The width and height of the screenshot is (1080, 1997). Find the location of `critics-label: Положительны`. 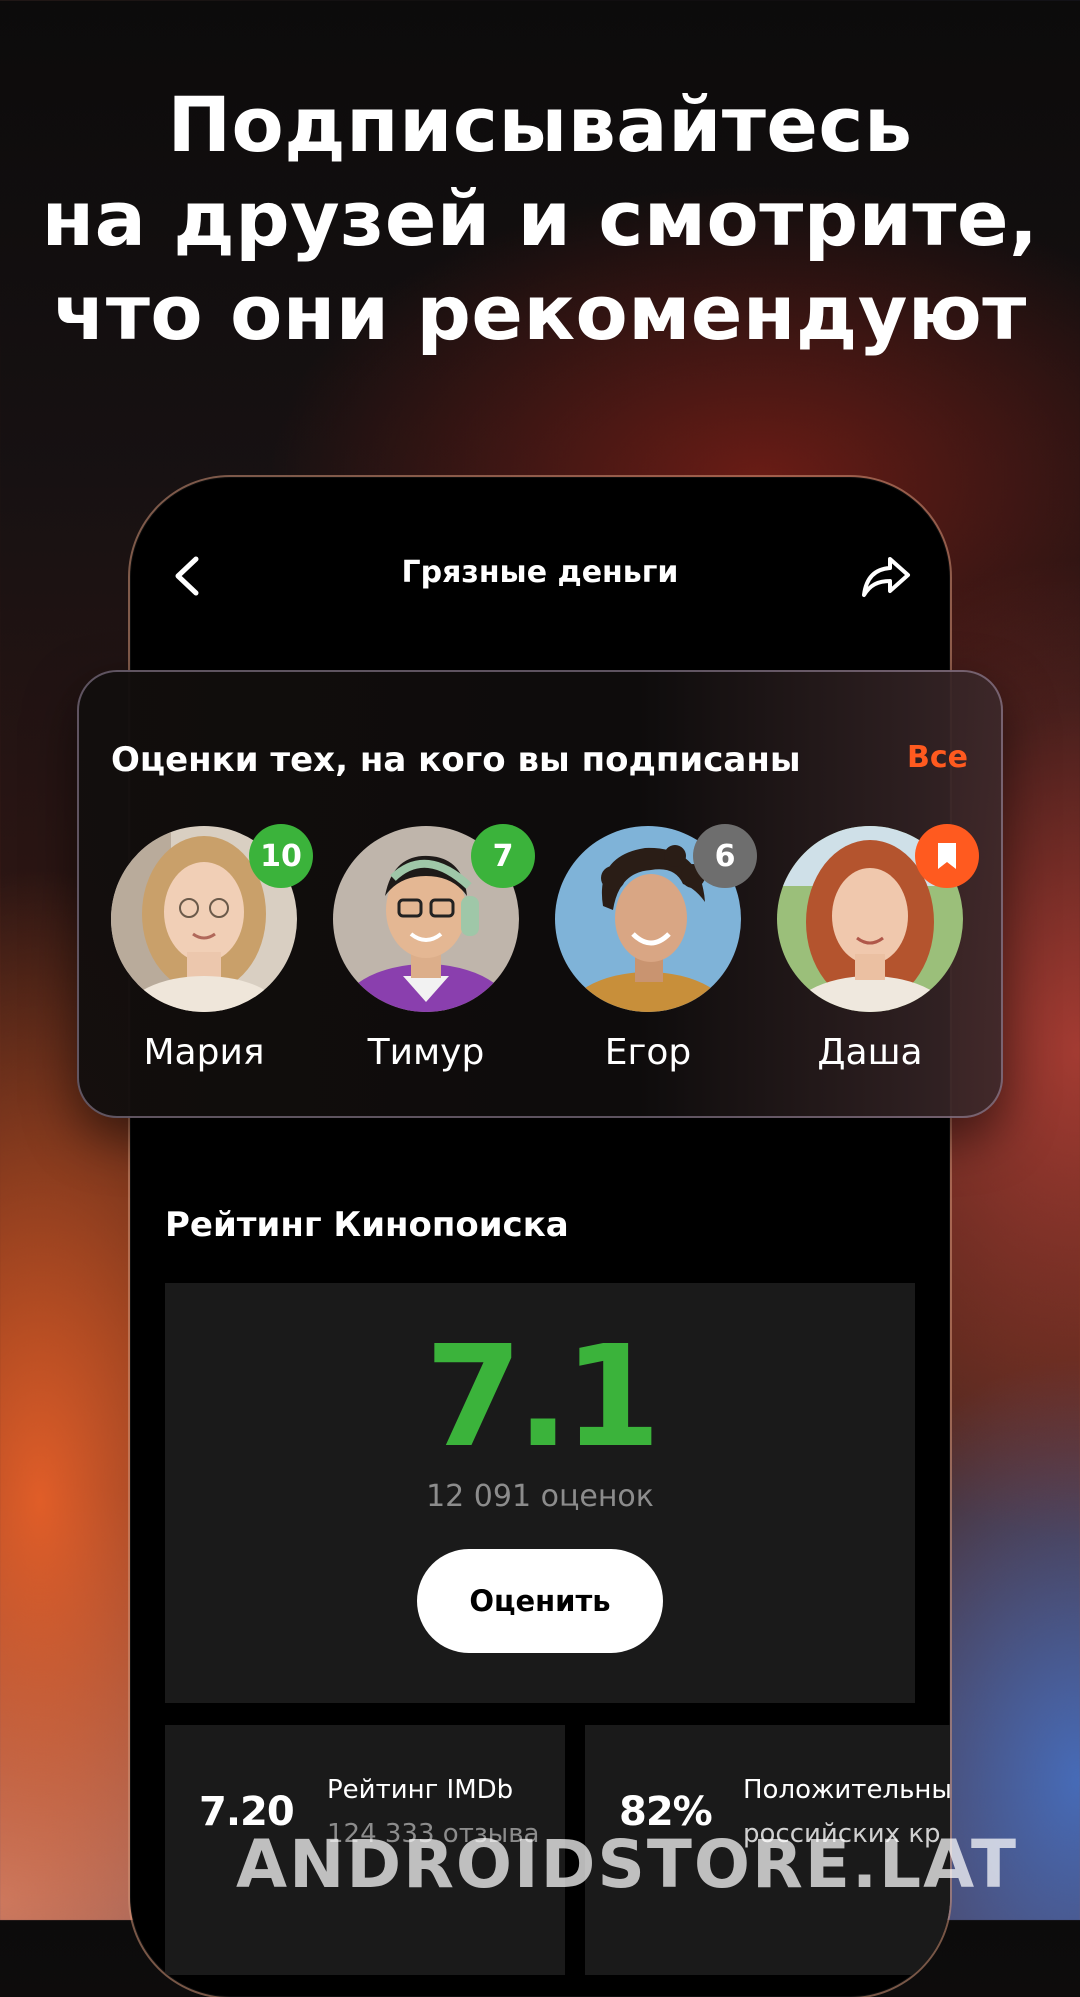

critics-label: Положительны is located at coordinates (846, 1790).